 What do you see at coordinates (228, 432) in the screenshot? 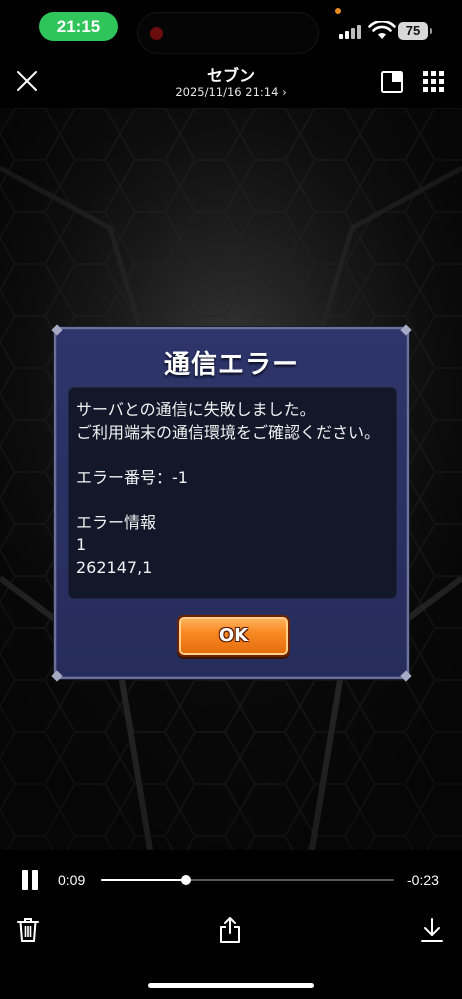
I see `message-line: ご利用端末の通信環境をご確認ください。` at bounding box center [228, 432].